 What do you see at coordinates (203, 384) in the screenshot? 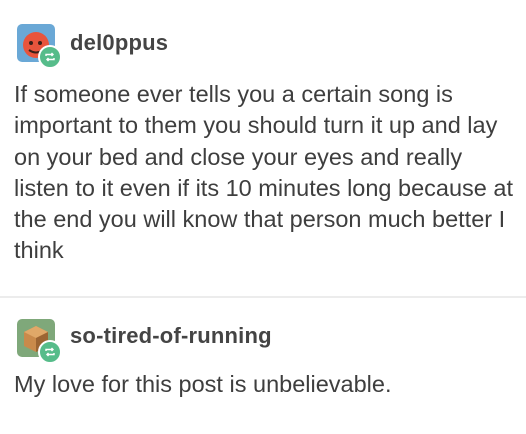
I see `post-body: My love for this post is unbelievable.` at bounding box center [203, 384].